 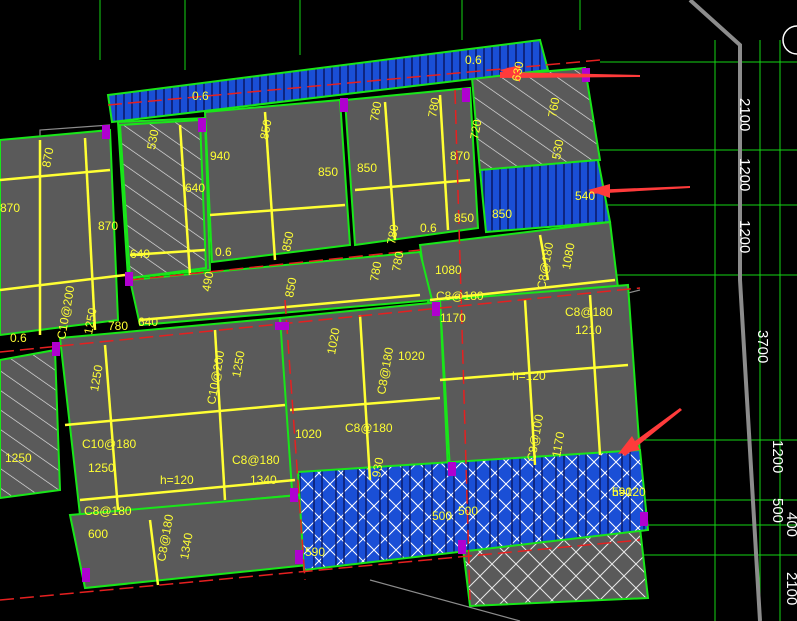 I want to click on label: 1080, so click(x=448, y=270).